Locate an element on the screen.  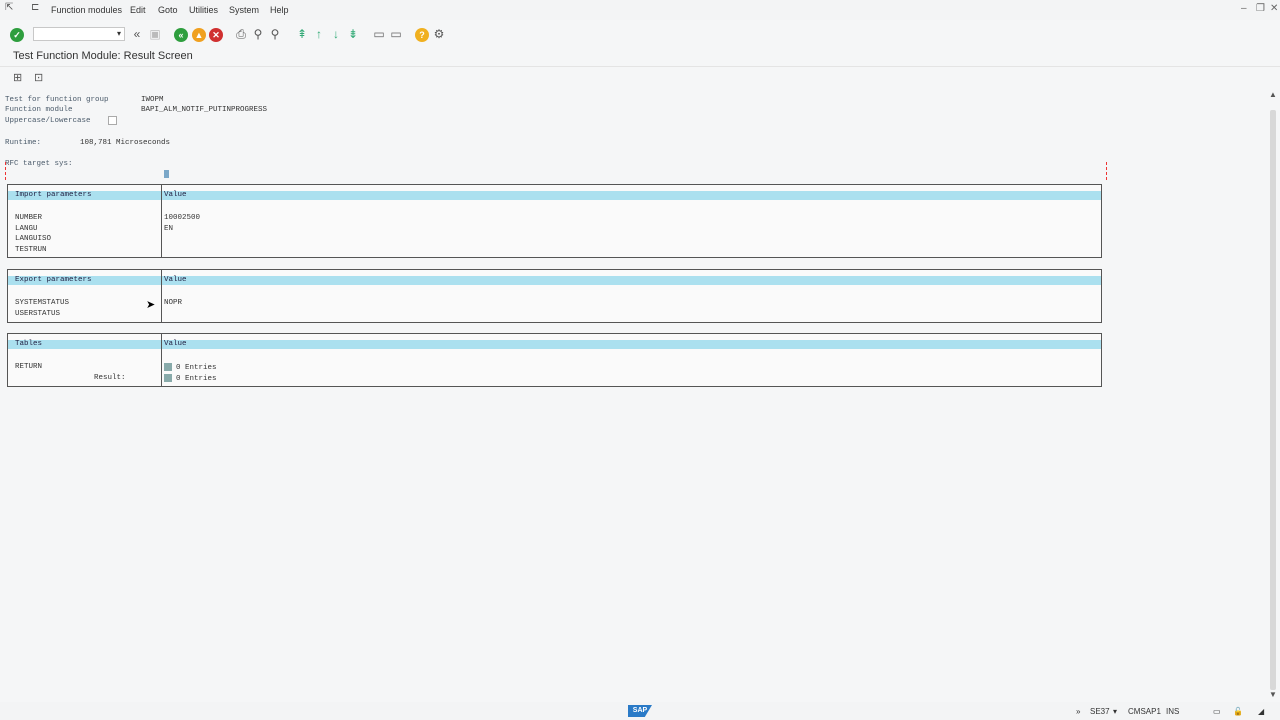
scrollbar-thumb is located at coordinates (1273, 400).